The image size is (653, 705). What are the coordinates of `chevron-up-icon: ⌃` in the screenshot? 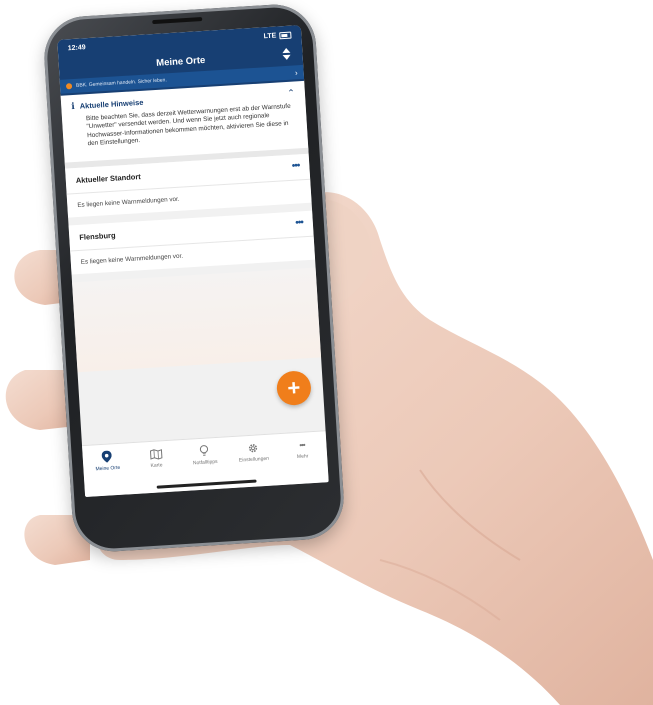 It's located at (291, 93).